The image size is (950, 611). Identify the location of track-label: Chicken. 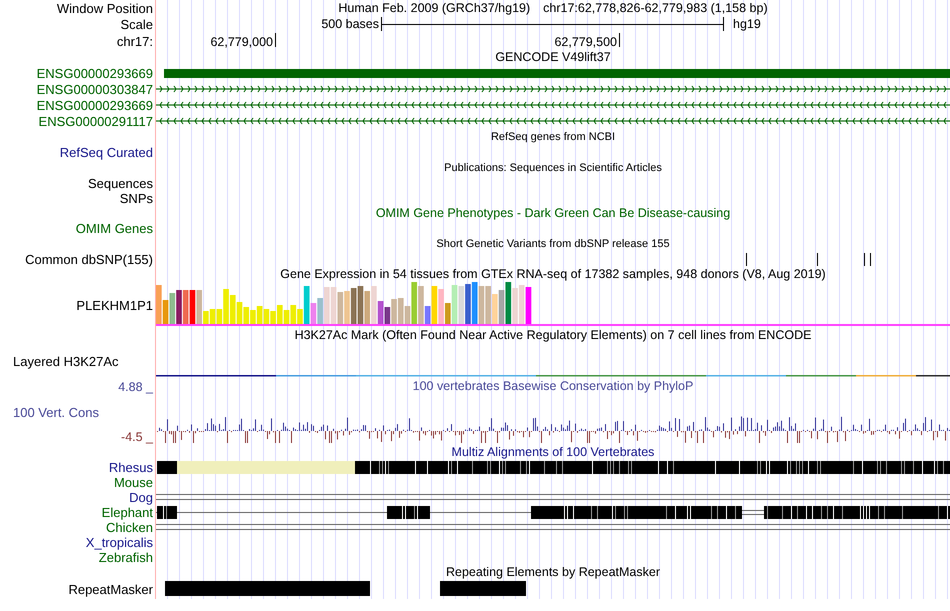
(129, 527).